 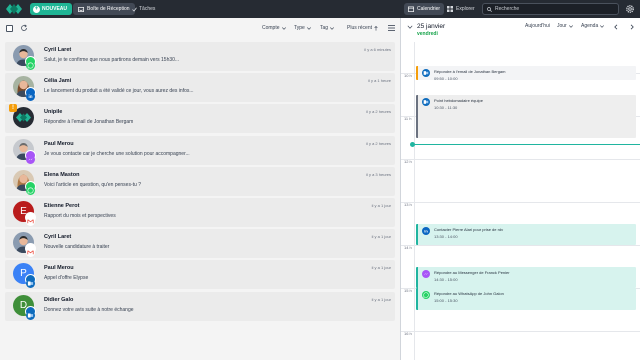 What do you see at coordinates (9, 28) in the screenshot?
I see `select-all-checkbox` at bounding box center [9, 28].